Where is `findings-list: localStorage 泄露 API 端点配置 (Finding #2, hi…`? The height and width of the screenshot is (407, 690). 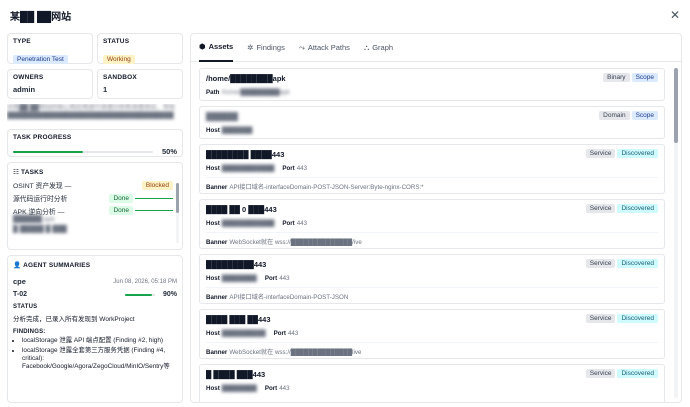 findings-list: localStorage 泄露 API 端点配置 (Finding #2, hi… is located at coordinates (99, 354).